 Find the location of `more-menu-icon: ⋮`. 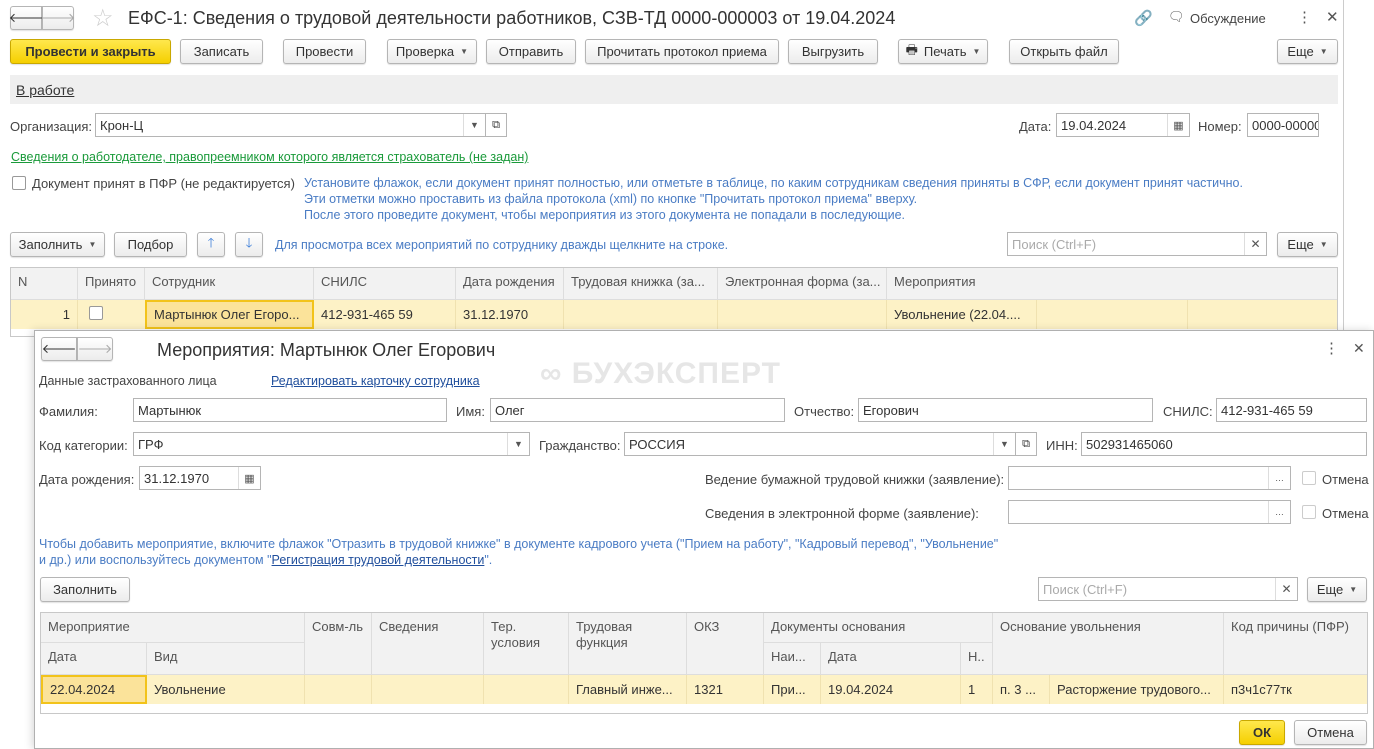

more-menu-icon: ⋮ is located at coordinates (1304, 17).